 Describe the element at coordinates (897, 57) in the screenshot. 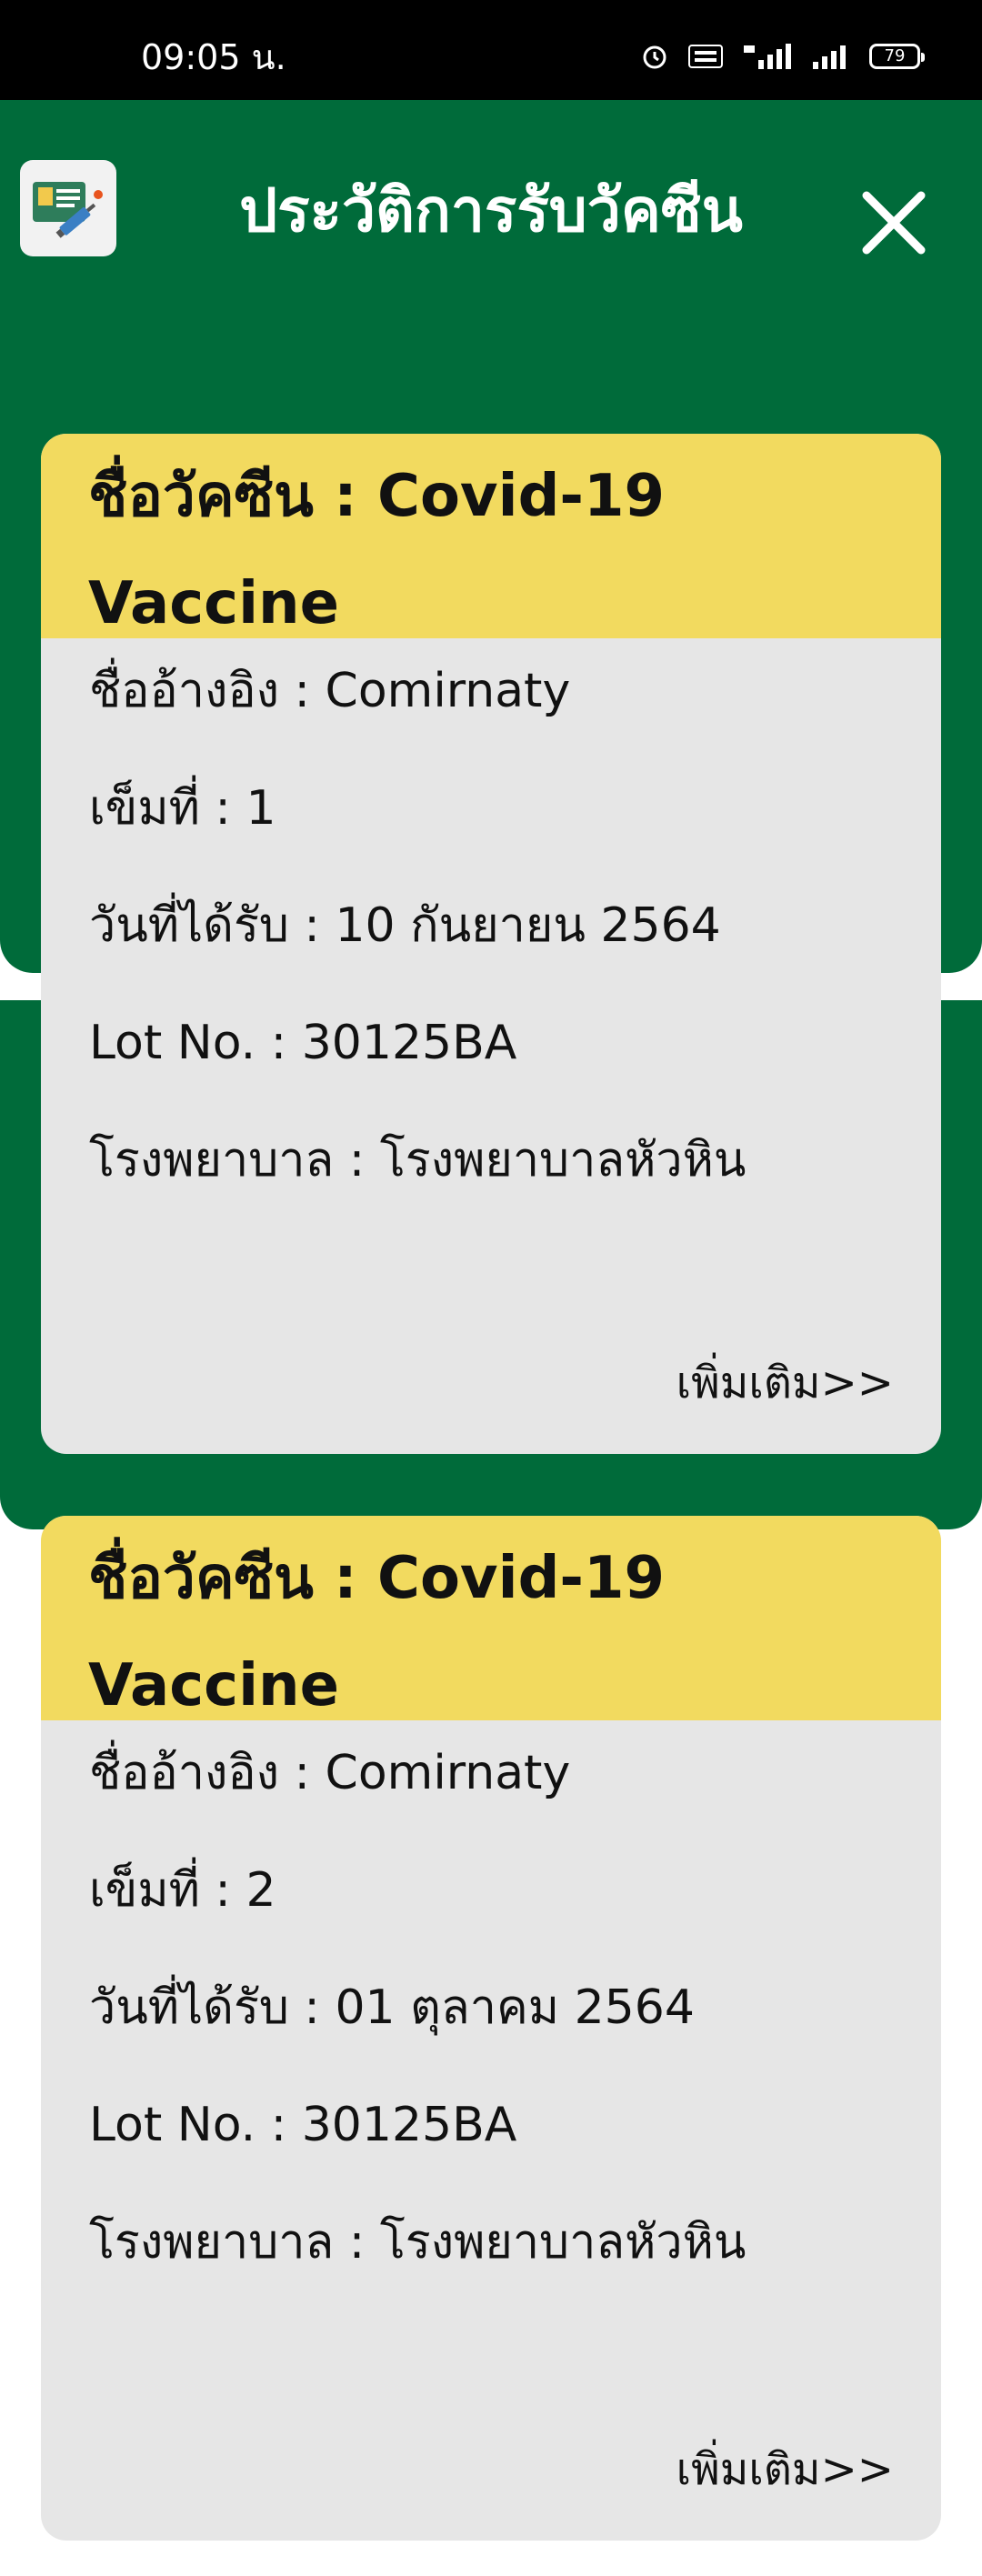

I see `battery-icon: 79` at that location.